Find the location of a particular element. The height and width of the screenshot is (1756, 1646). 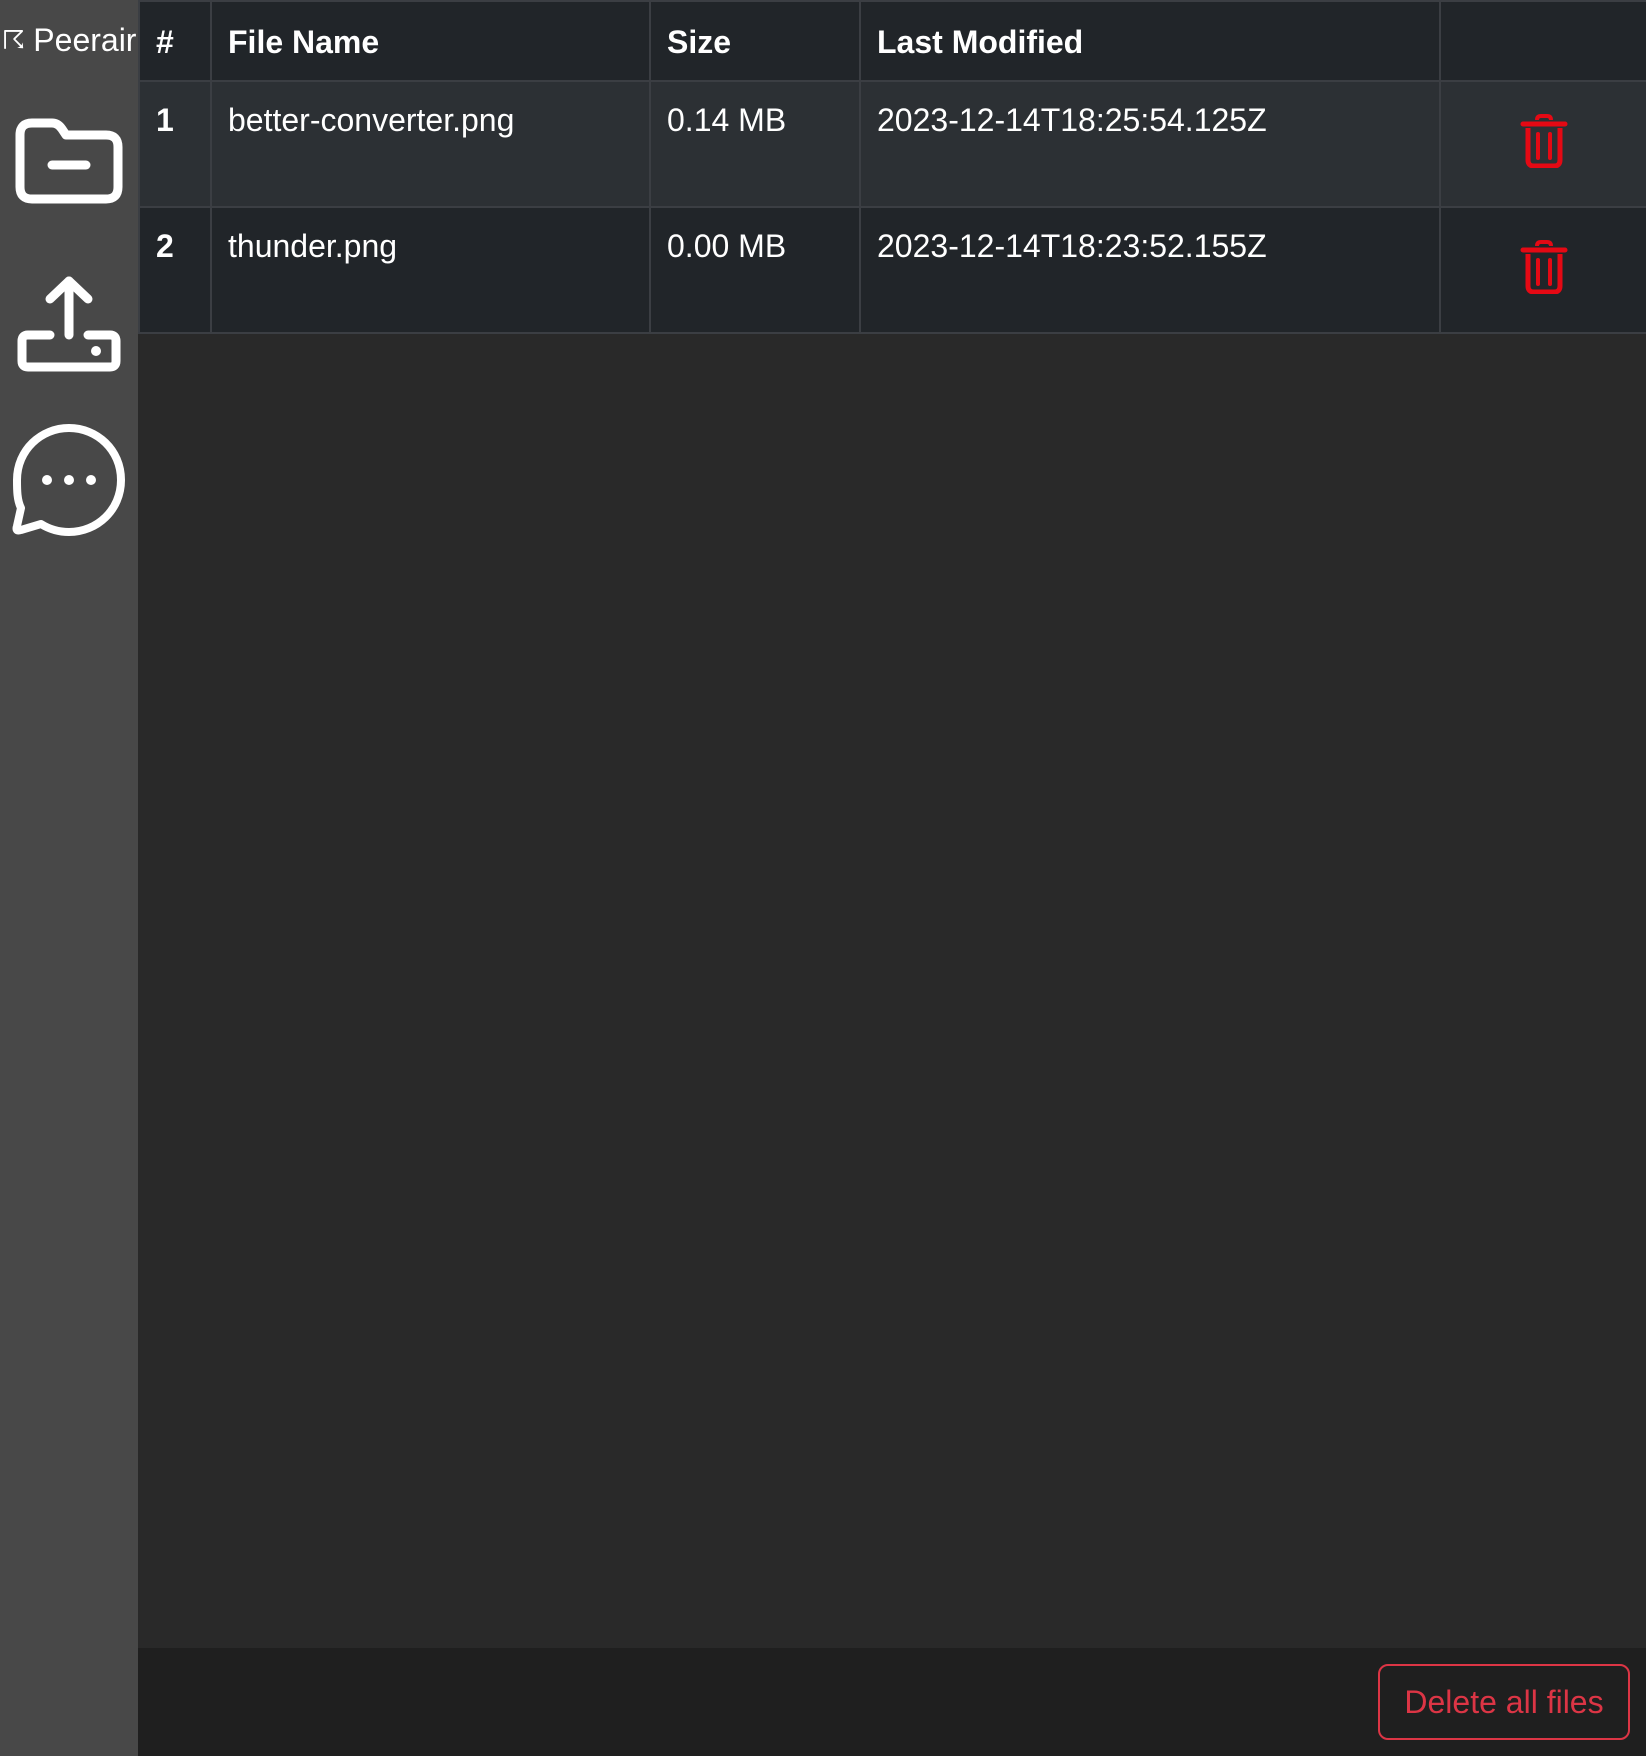

row-size: 0.14 MB is located at coordinates (755, 144).